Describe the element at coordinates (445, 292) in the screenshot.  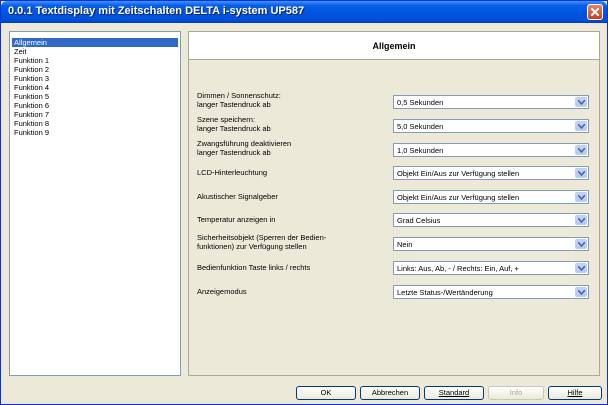
I see `select-value: Letzte Status-/Wertänderung` at that location.